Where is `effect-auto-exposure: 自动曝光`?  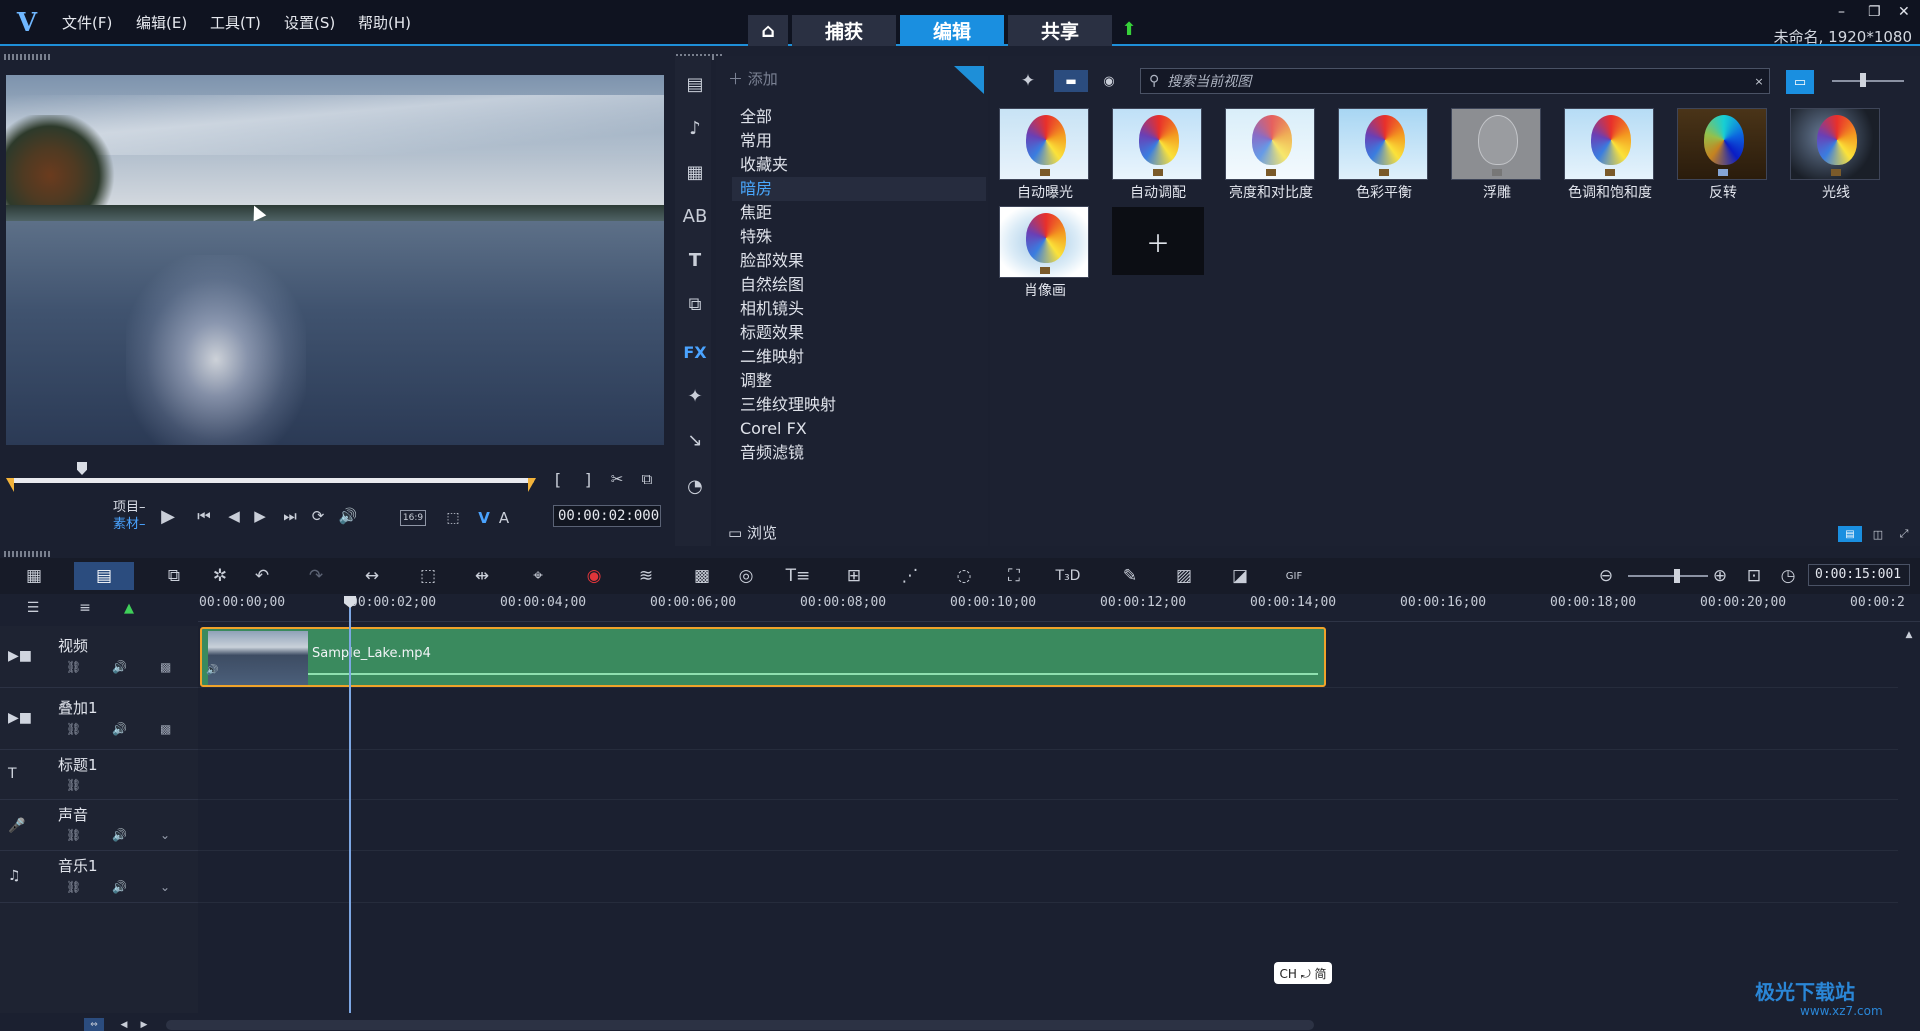
effect-auto-exposure: 自动曝光 is located at coordinates (1045, 155).